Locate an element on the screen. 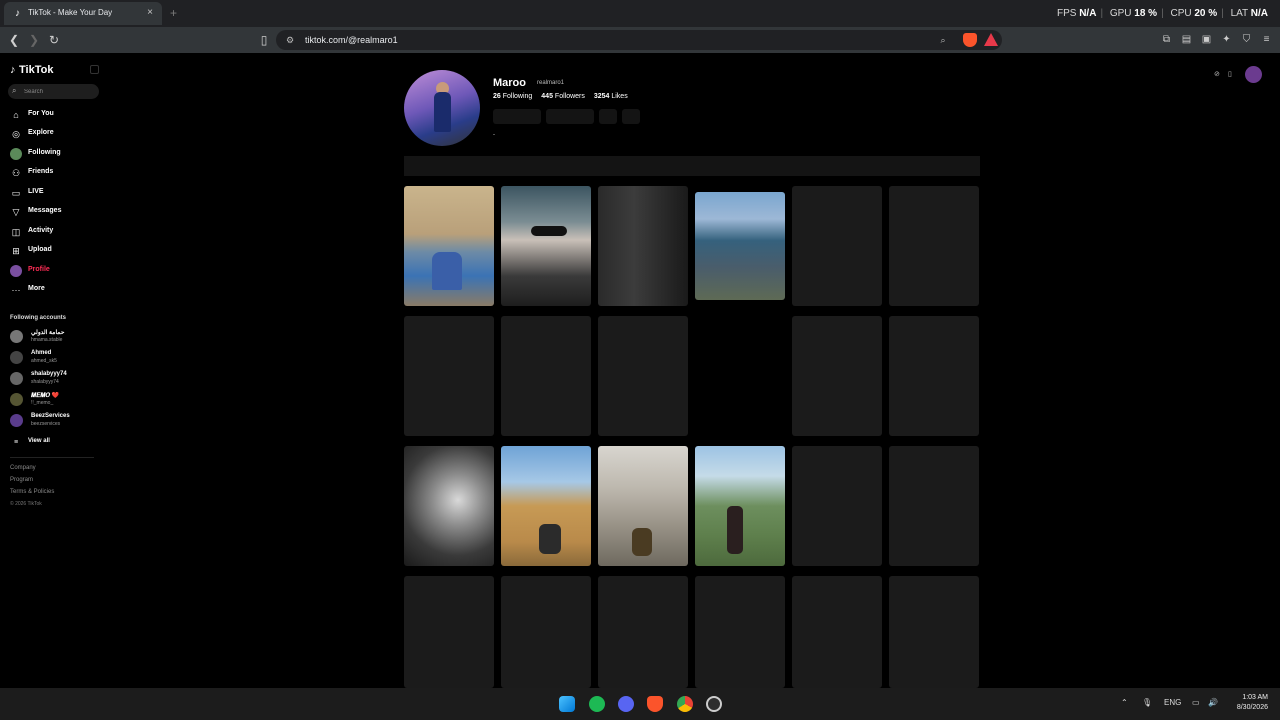  system-clock: 1:03 AM 8/30/2026 is located at coordinates (1252, 703).